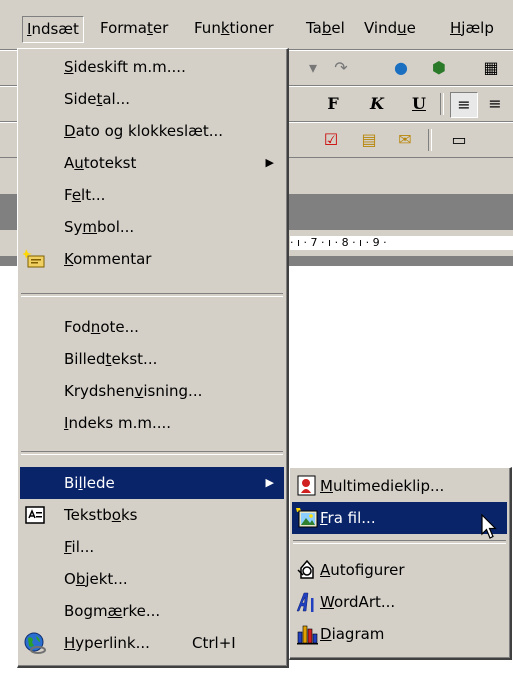 Image resolution: width=513 pixels, height=678 pixels. What do you see at coordinates (152, 163) in the screenshot?
I see `menu-item-autotext: Autotekst ▶` at bounding box center [152, 163].